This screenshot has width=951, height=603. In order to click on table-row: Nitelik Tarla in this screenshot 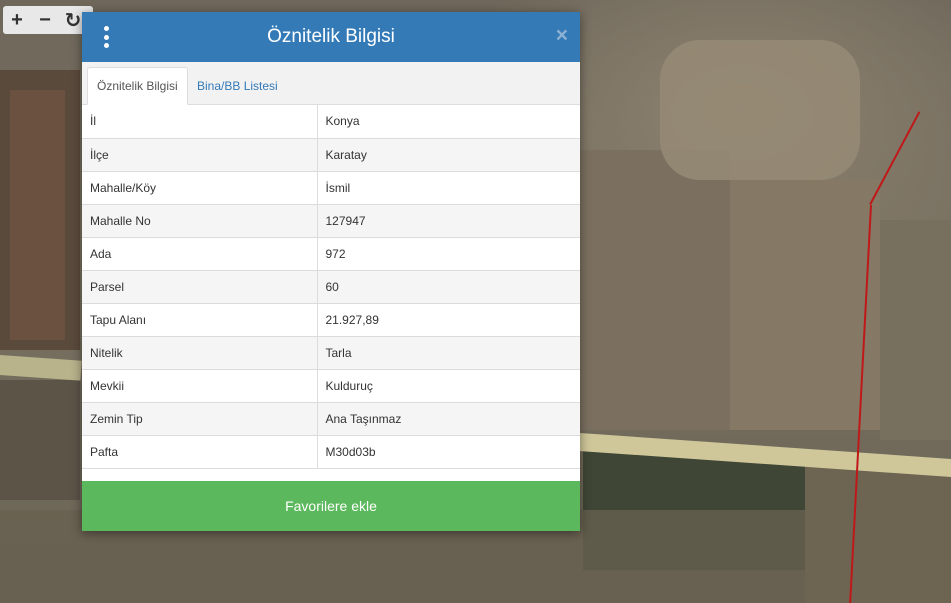, I will do `click(331, 353)`.